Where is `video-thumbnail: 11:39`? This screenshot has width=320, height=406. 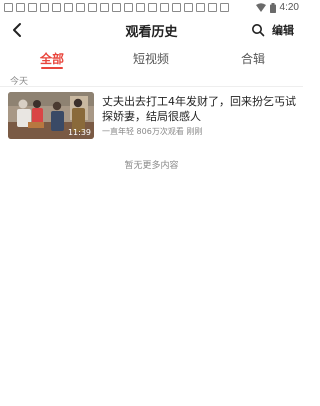 video-thumbnail: 11:39 is located at coordinates (51, 115).